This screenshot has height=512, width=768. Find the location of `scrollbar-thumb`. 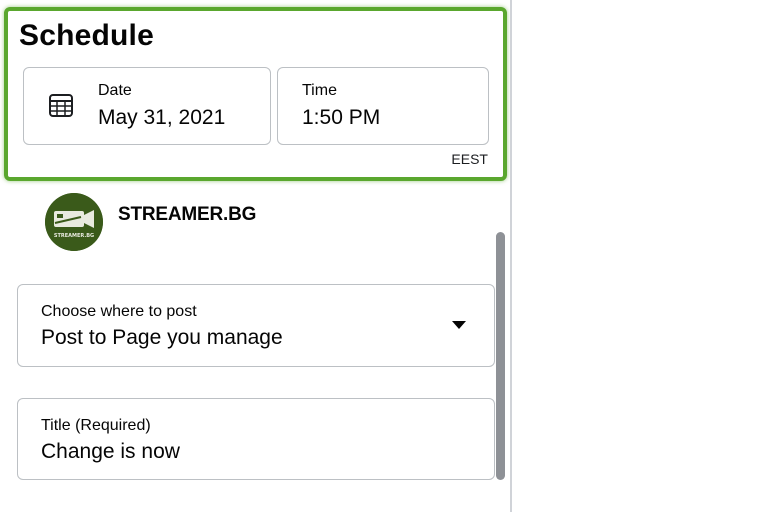

scrollbar-thumb is located at coordinates (500, 356).